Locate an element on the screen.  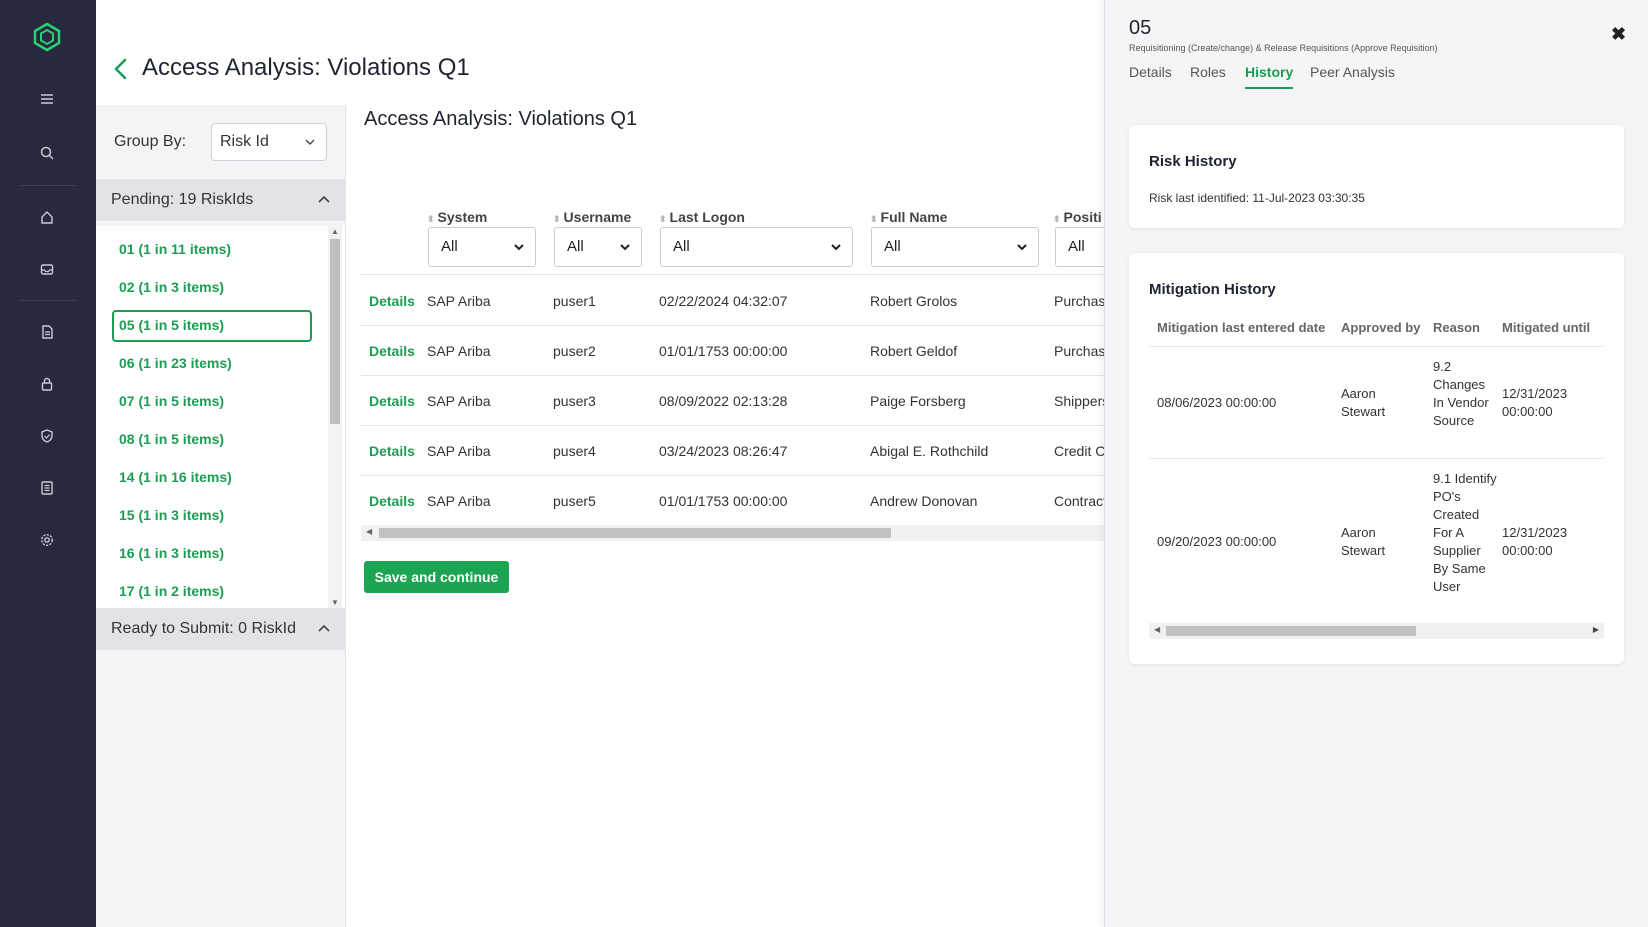
search-icon is located at coordinates (47, 153).